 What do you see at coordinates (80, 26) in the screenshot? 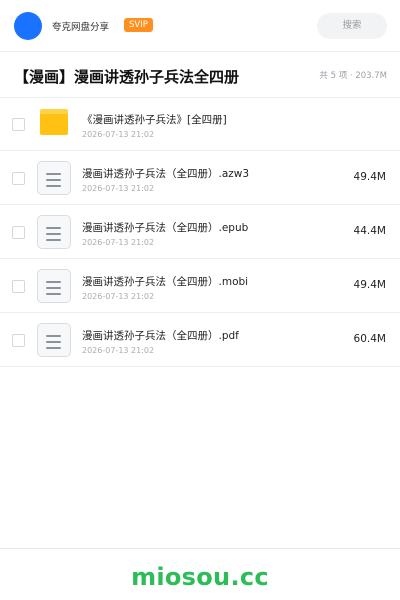
I see `username: 夸克网盘分享` at bounding box center [80, 26].